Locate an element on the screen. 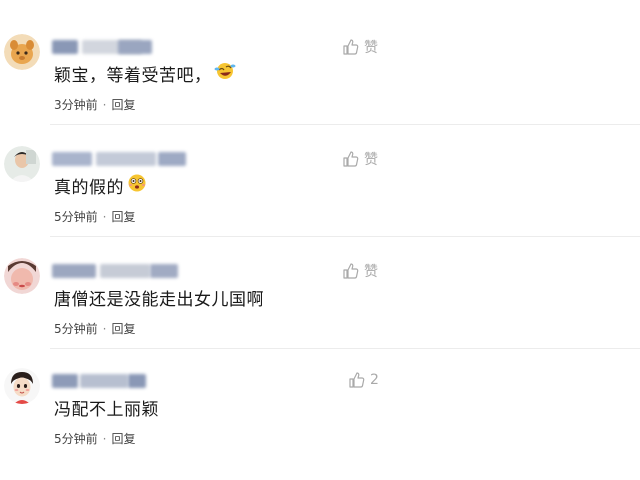 The height and width of the screenshot is (480, 640). laughing-crying-emoji is located at coordinates (225, 73).